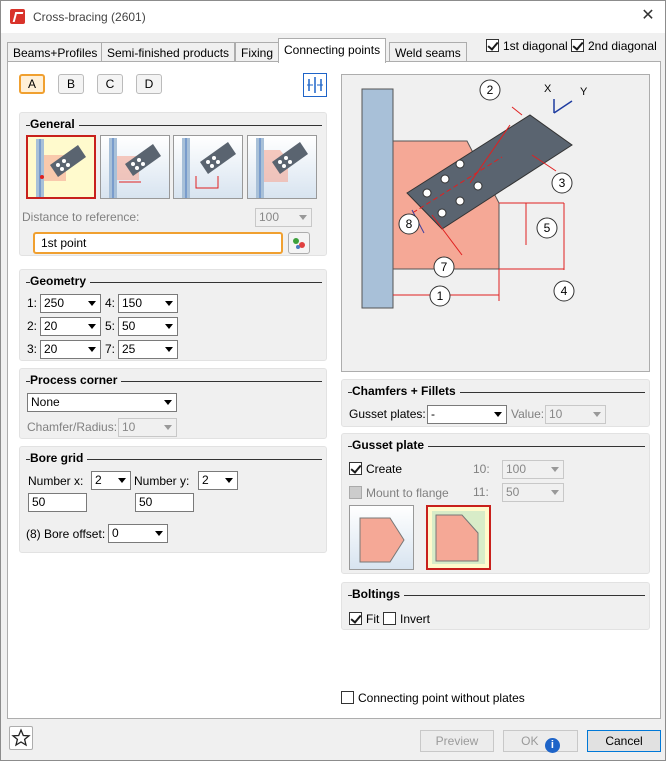 The image size is (666, 761). Describe the element at coordinates (389, 618) in the screenshot. I see `invert-check` at that location.